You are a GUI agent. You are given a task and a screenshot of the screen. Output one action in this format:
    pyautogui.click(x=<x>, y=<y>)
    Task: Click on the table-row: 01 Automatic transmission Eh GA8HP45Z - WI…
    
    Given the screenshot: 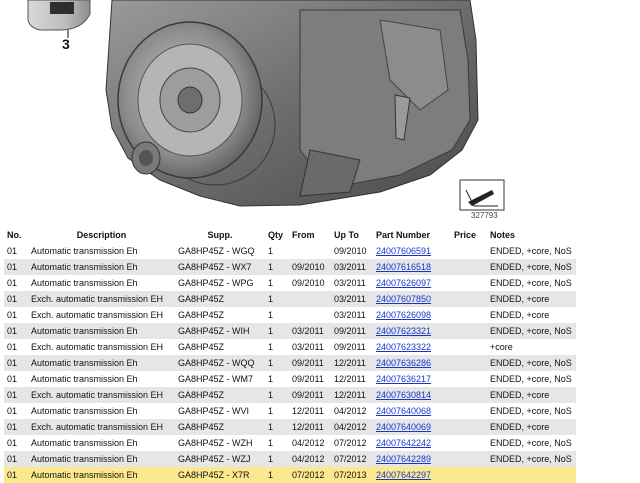 What is the action you would take?
    pyautogui.click(x=290, y=331)
    